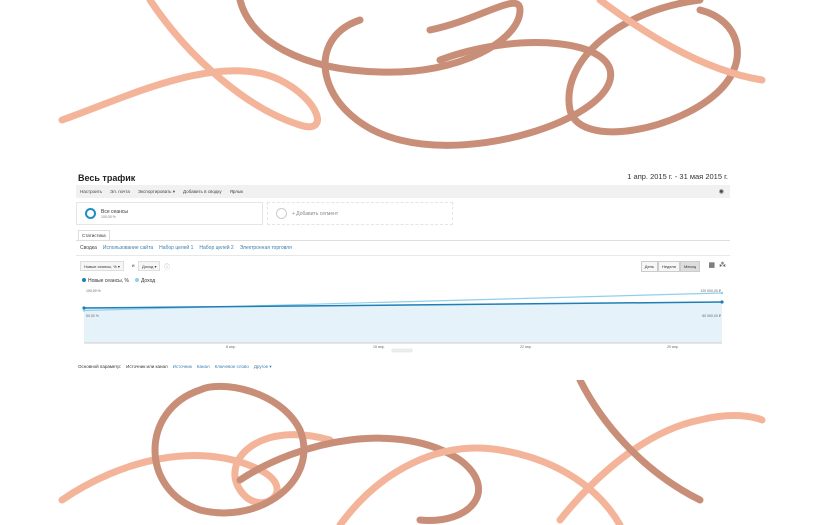 The width and height of the screenshot is (825, 525). Describe the element at coordinates (147, 367) in the screenshot. I see `dimension-source-medium: Источник или канал` at that location.